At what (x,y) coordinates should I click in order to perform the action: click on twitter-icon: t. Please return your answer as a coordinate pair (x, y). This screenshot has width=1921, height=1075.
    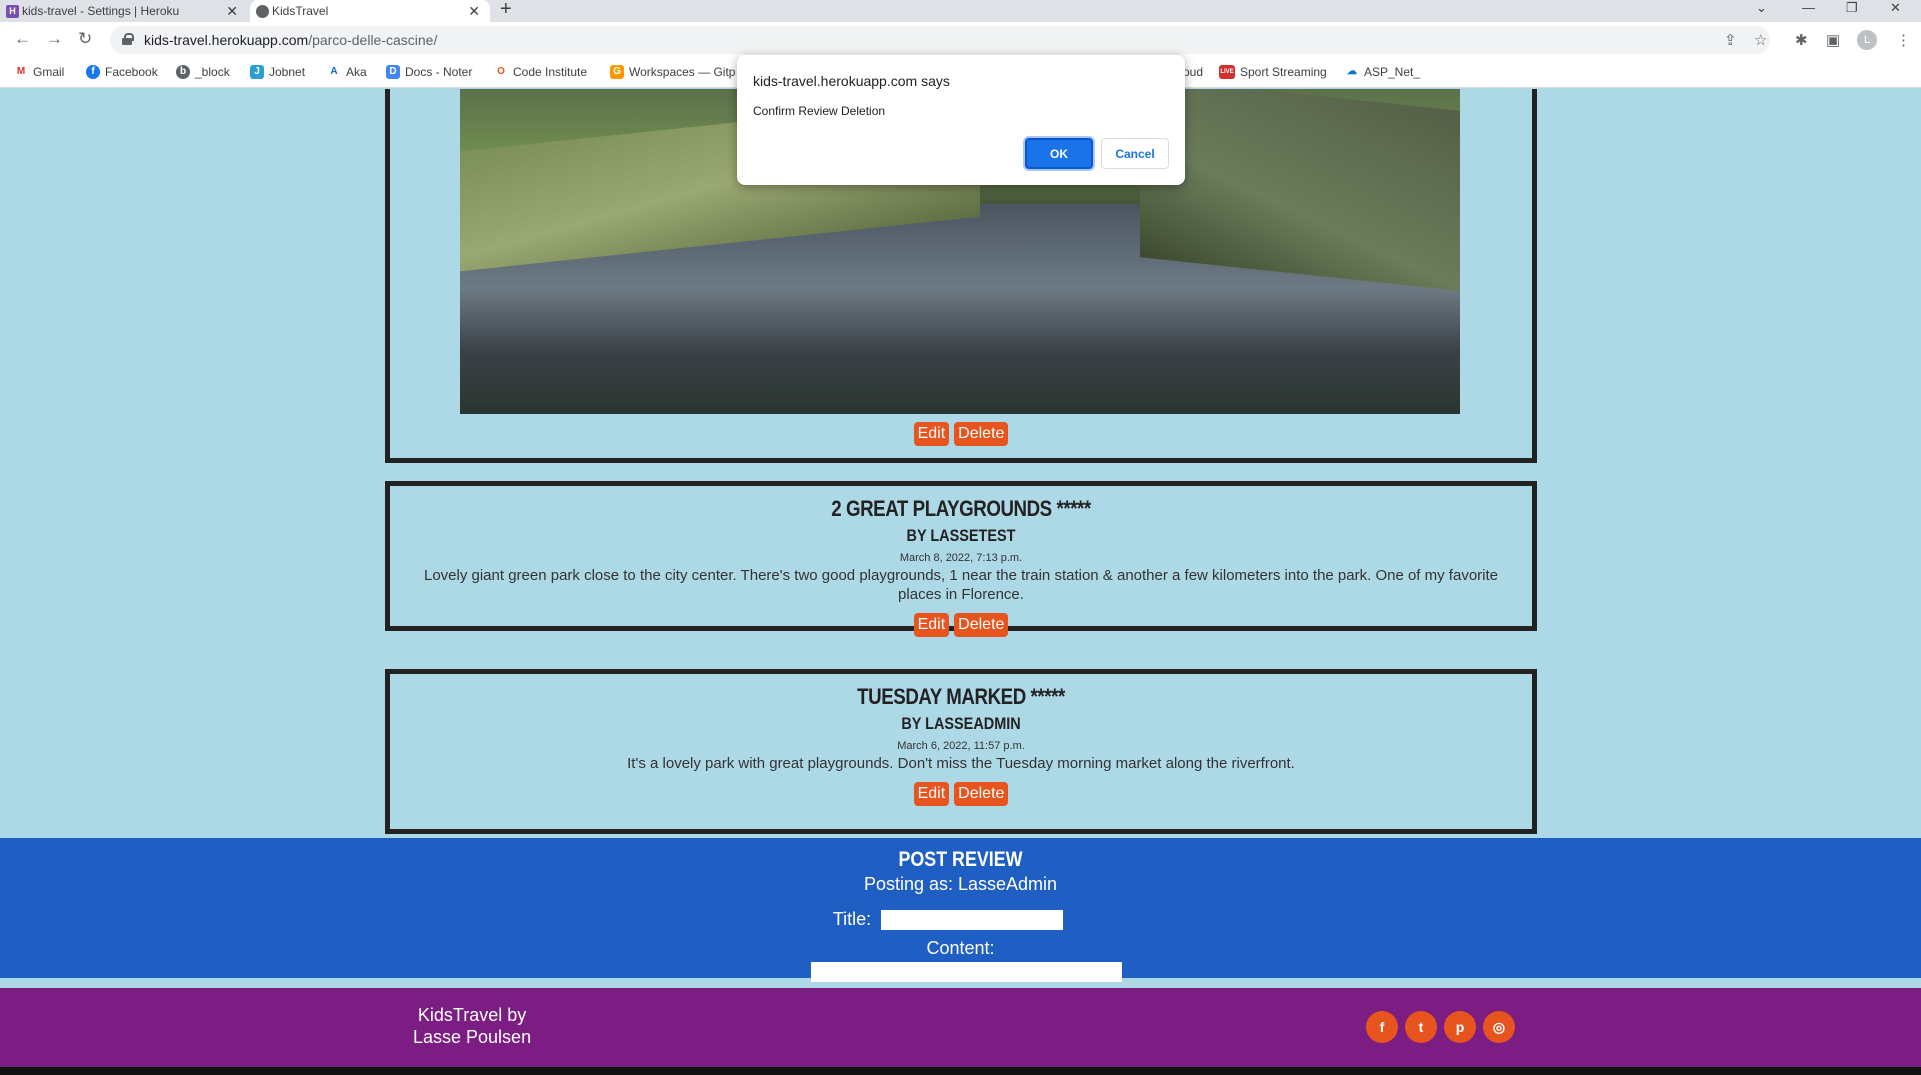
    Looking at the image, I should click on (1421, 1027).